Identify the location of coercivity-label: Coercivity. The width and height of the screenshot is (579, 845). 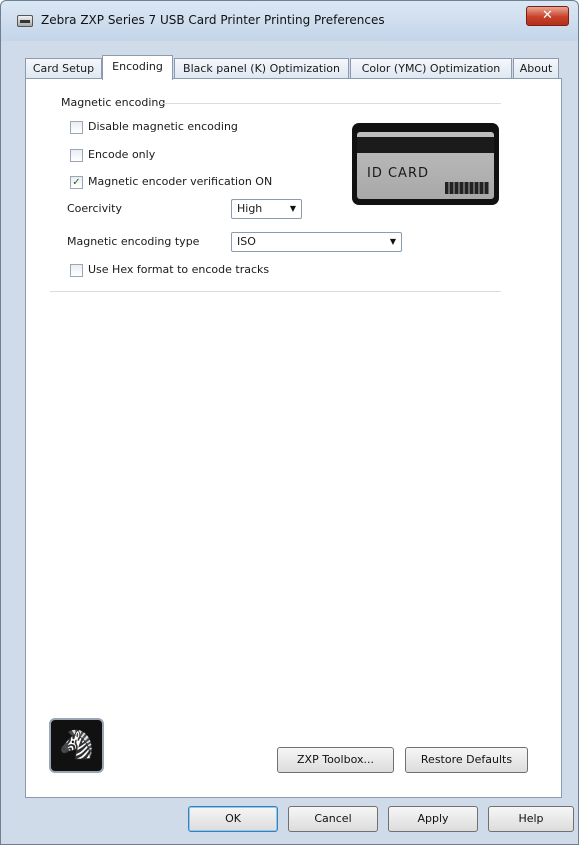
(94, 208).